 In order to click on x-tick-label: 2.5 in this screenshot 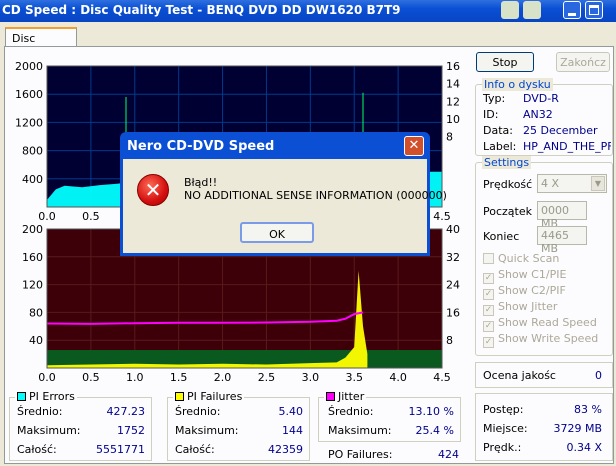, I will do `click(267, 377)`.